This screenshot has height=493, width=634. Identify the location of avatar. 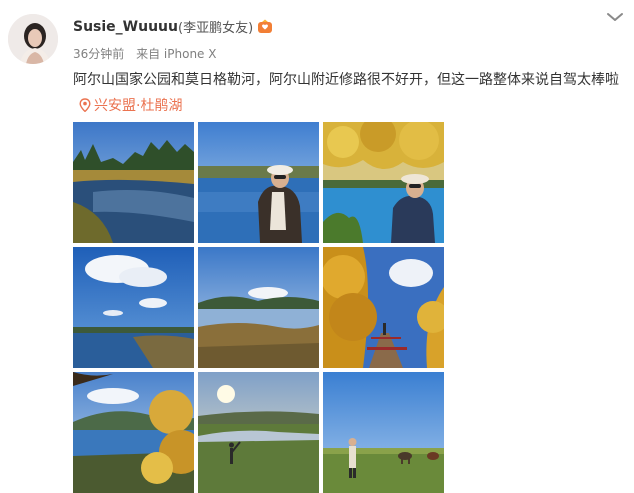
(33, 39).